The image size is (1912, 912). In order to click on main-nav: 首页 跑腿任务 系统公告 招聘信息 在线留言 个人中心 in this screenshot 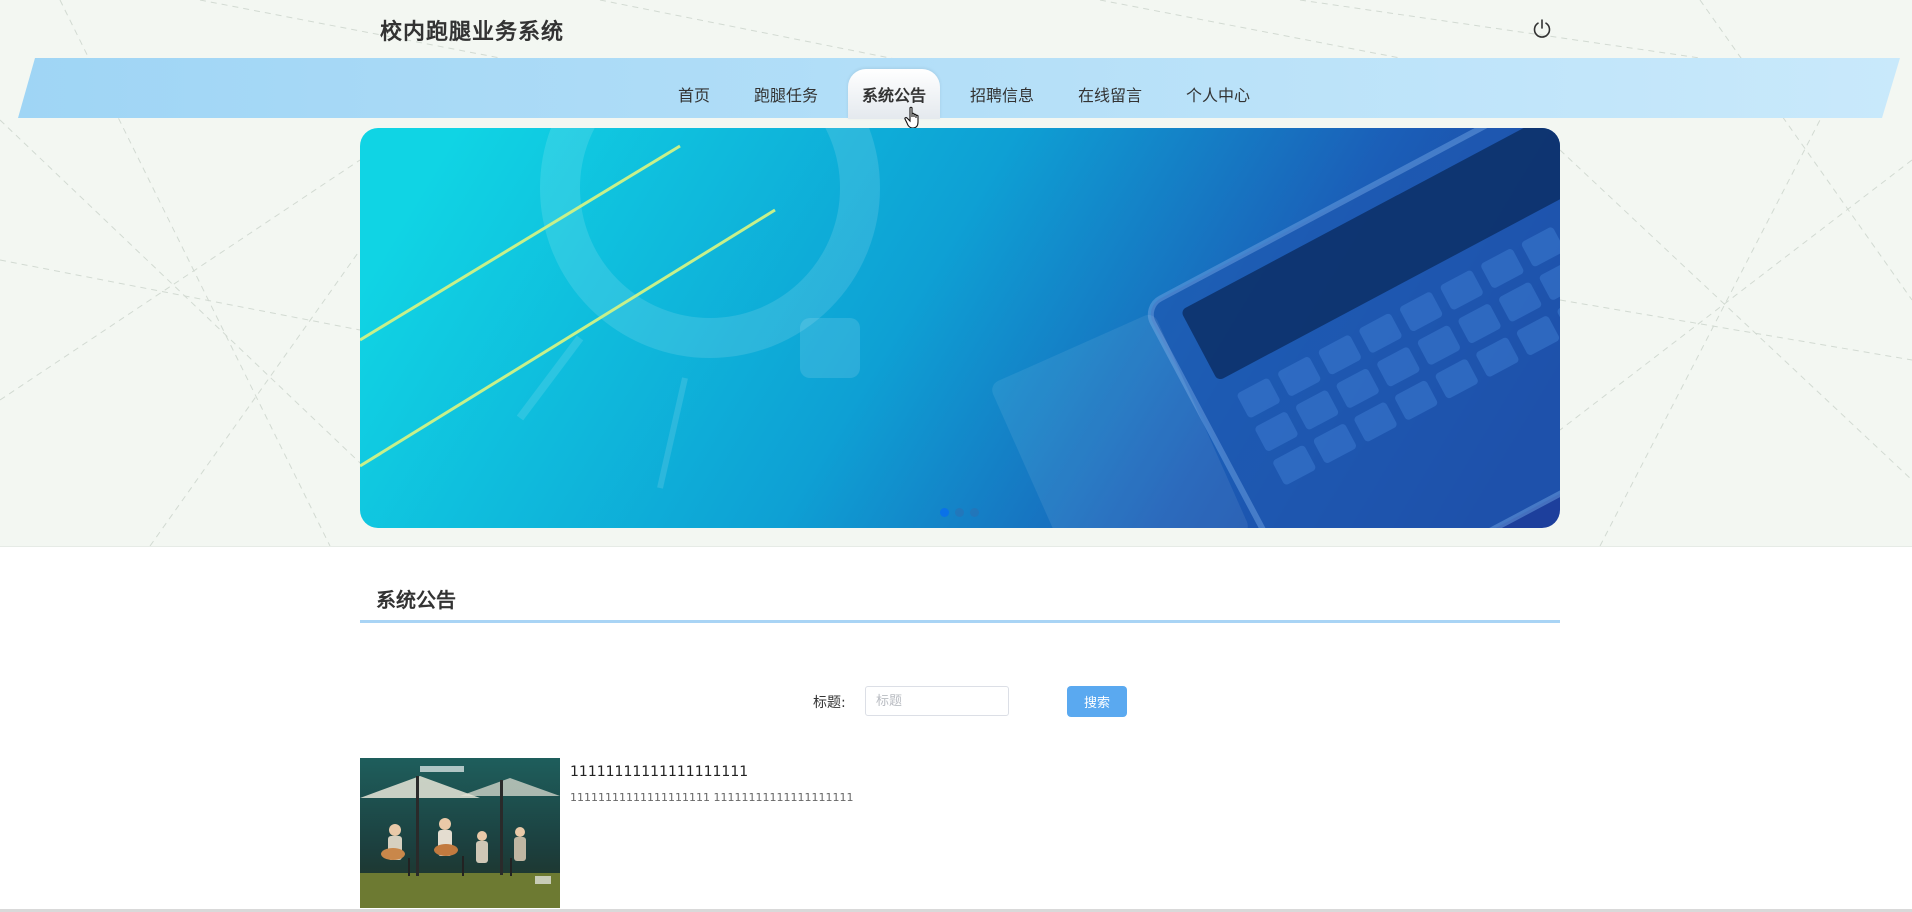, I will do `click(956, 94)`.